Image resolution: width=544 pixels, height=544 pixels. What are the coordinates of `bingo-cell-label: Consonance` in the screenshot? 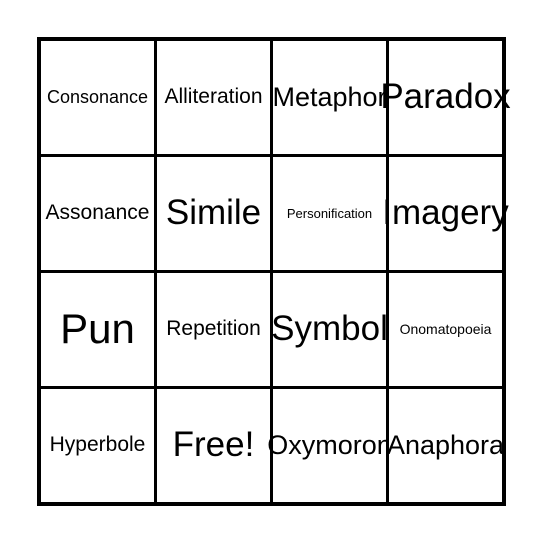 It's located at (97, 97).